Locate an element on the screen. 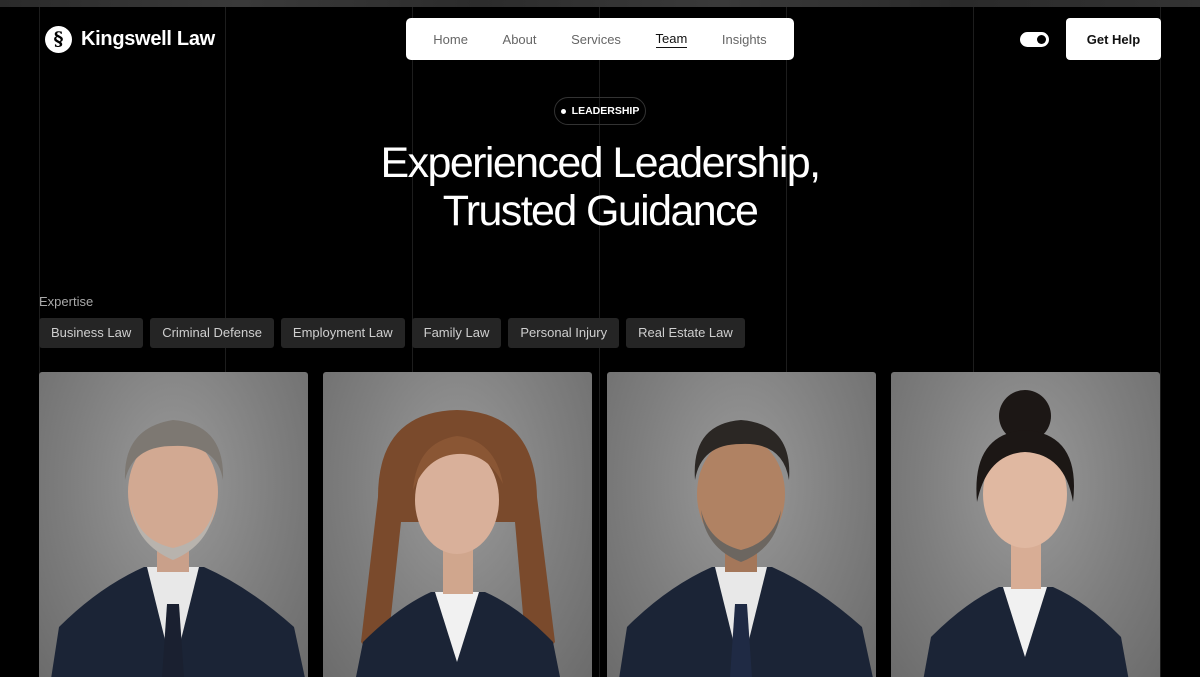 This screenshot has width=1200, height=677. nav-about: About is located at coordinates (520, 39).